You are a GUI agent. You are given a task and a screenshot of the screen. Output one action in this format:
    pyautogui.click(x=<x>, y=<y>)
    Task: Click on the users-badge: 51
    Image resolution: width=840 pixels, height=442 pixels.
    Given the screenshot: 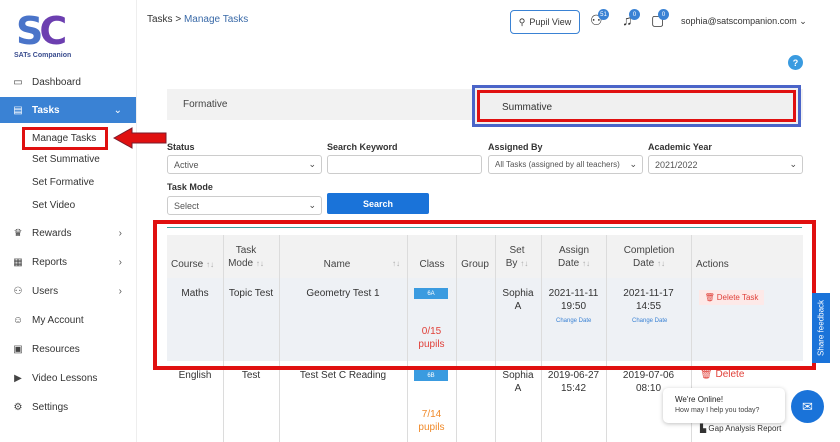 What is the action you would take?
    pyautogui.click(x=603, y=14)
    